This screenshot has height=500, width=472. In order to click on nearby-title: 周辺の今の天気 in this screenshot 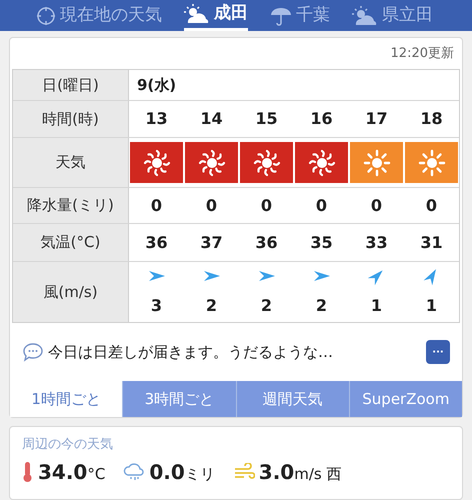, I will do `click(68, 445)`.